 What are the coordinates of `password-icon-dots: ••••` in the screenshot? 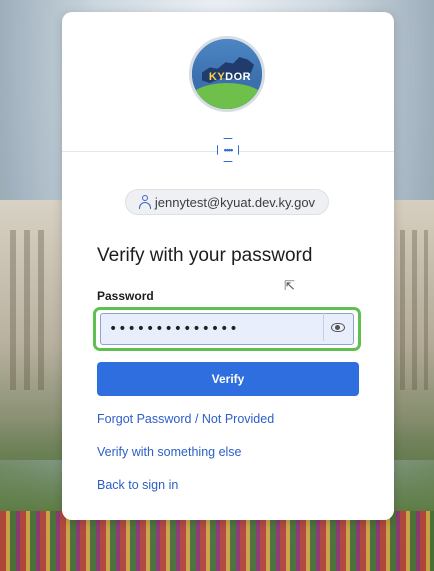 It's located at (228, 150).